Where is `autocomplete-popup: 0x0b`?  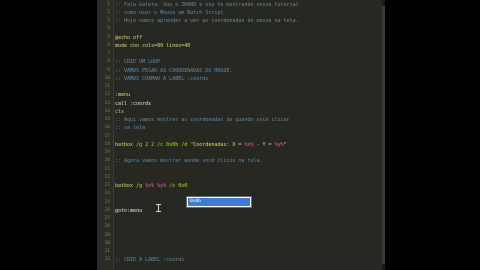 autocomplete-popup: 0x0b is located at coordinates (219, 202).